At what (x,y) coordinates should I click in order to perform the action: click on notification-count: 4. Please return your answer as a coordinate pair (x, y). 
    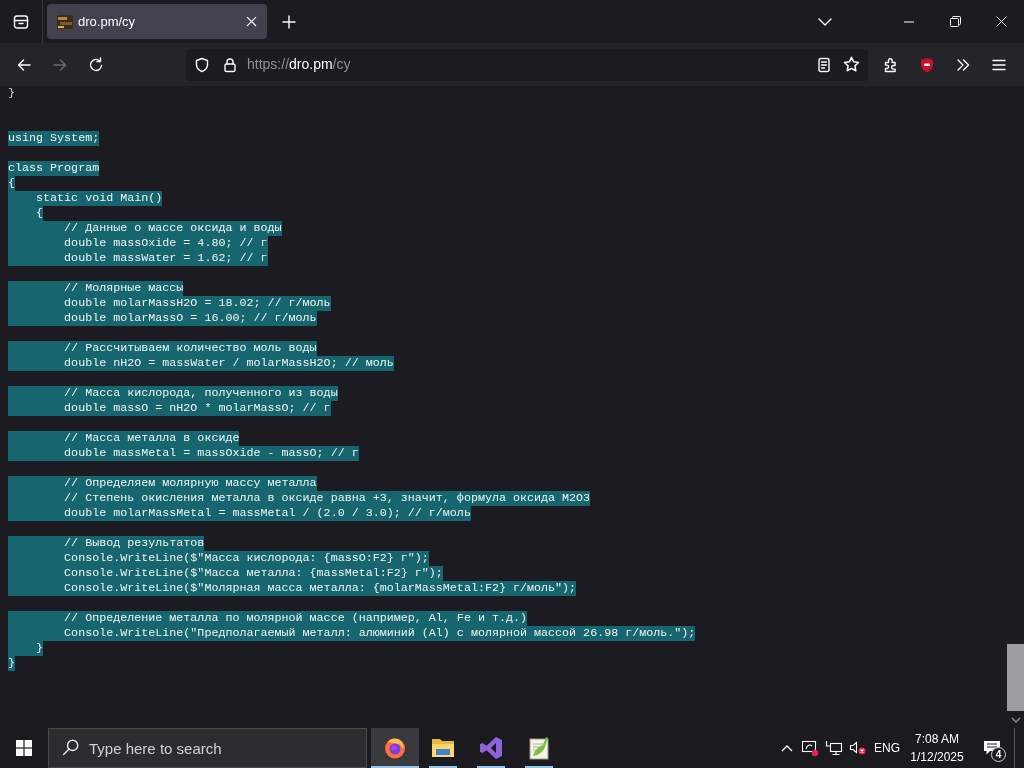
    Looking at the image, I should click on (998, 754).